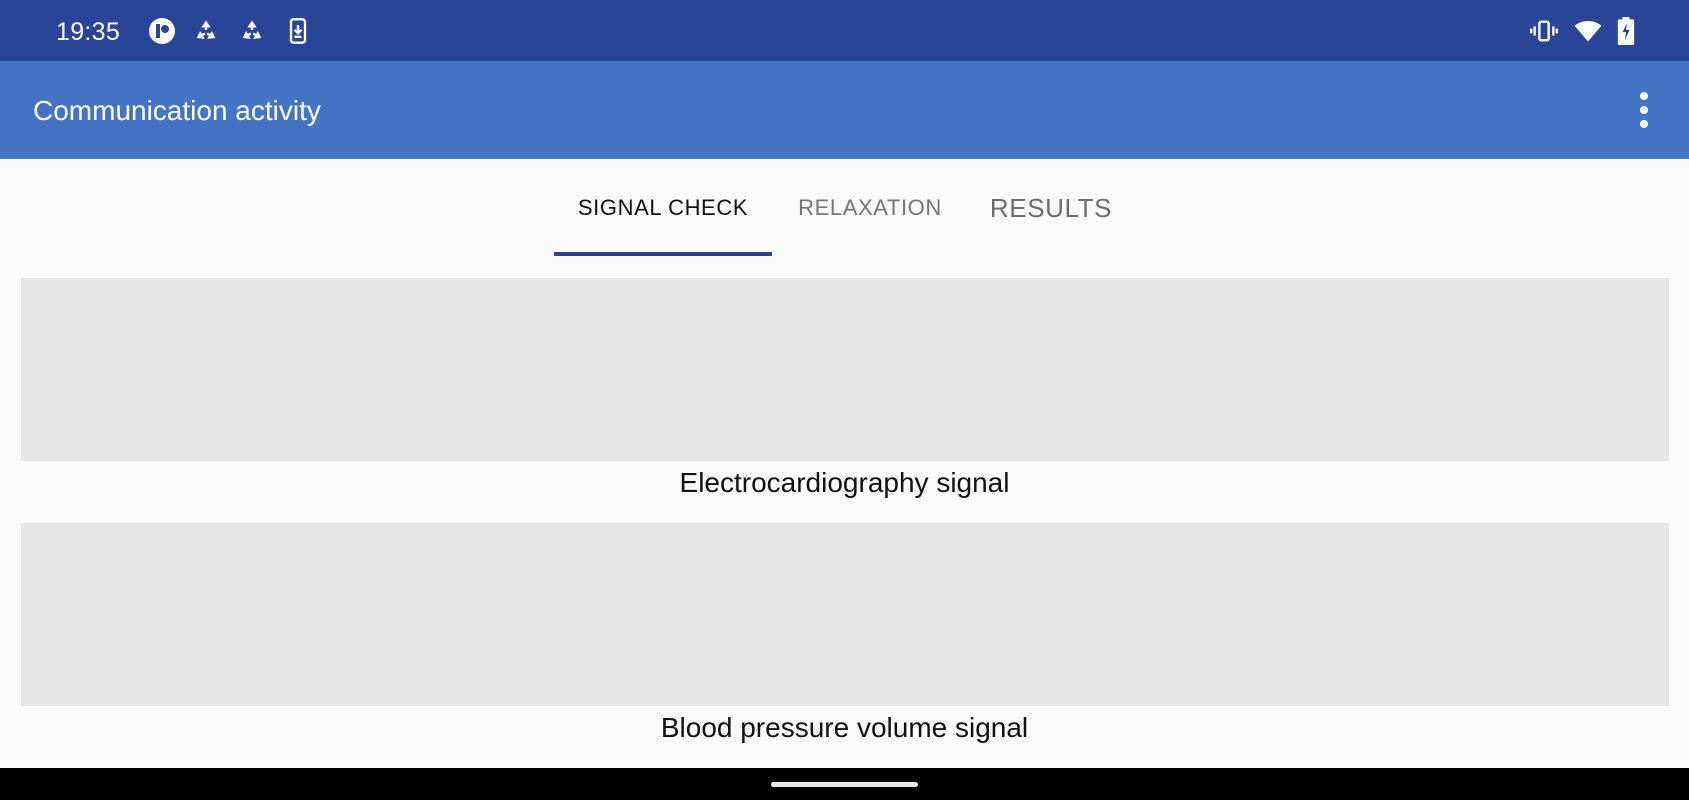  Describe the element at coordinates (844, 30) in the screenshot. I see `status-bar: 19:35` at that location.